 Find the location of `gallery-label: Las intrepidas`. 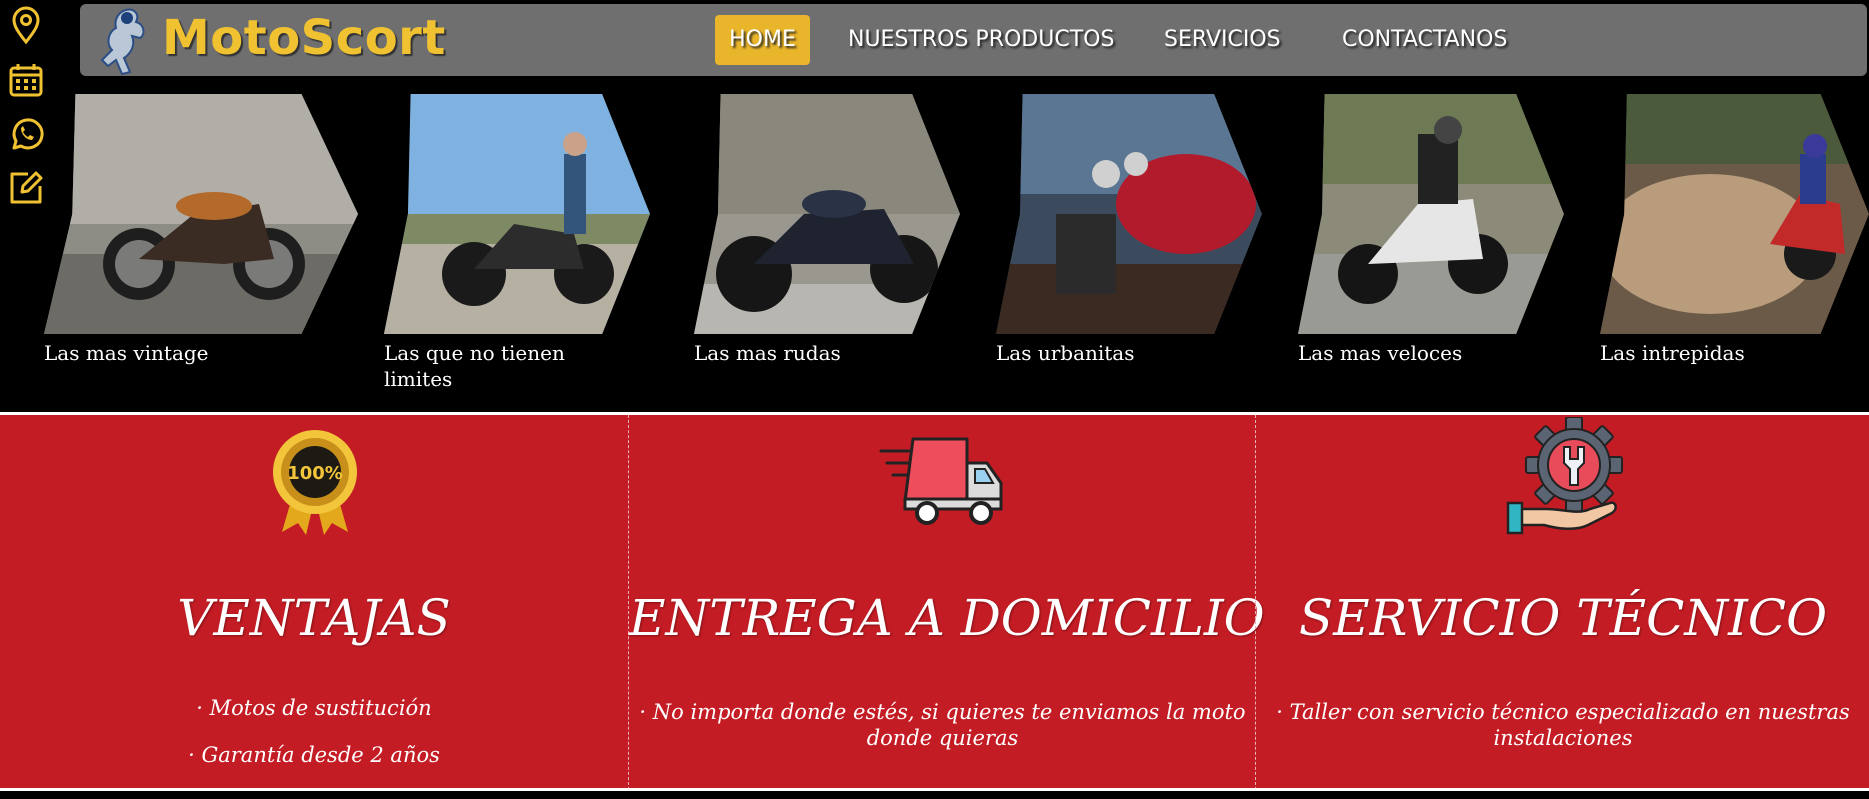

gallery-label: Las intrepidas is located at coordinates (1672, 353).